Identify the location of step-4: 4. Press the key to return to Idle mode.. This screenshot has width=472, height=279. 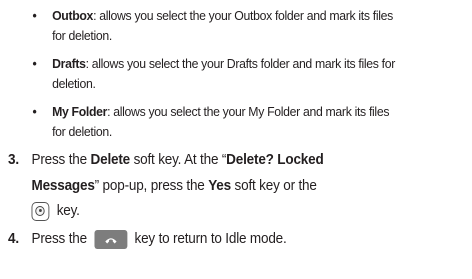
(224, 241).